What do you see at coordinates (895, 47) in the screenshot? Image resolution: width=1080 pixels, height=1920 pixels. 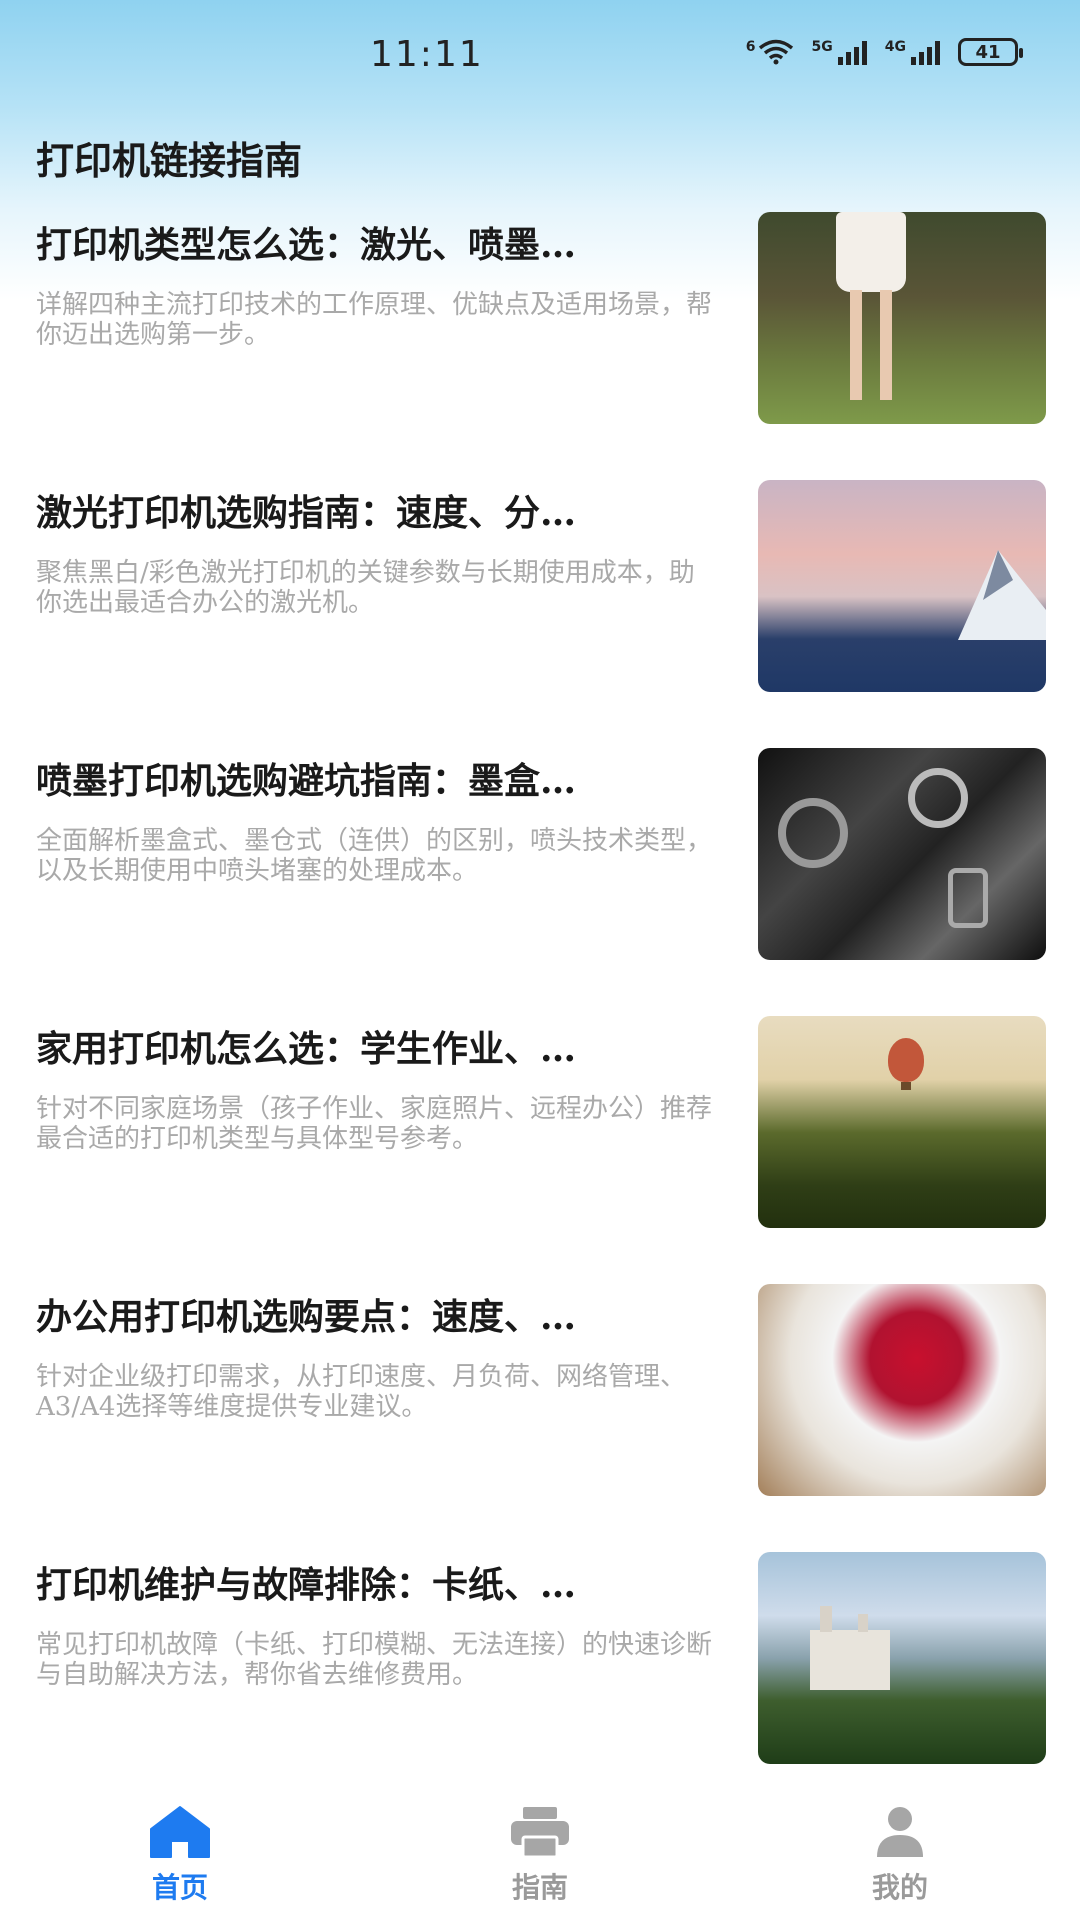 I see `net2-label: 4G` at bounding box center [895, 47].